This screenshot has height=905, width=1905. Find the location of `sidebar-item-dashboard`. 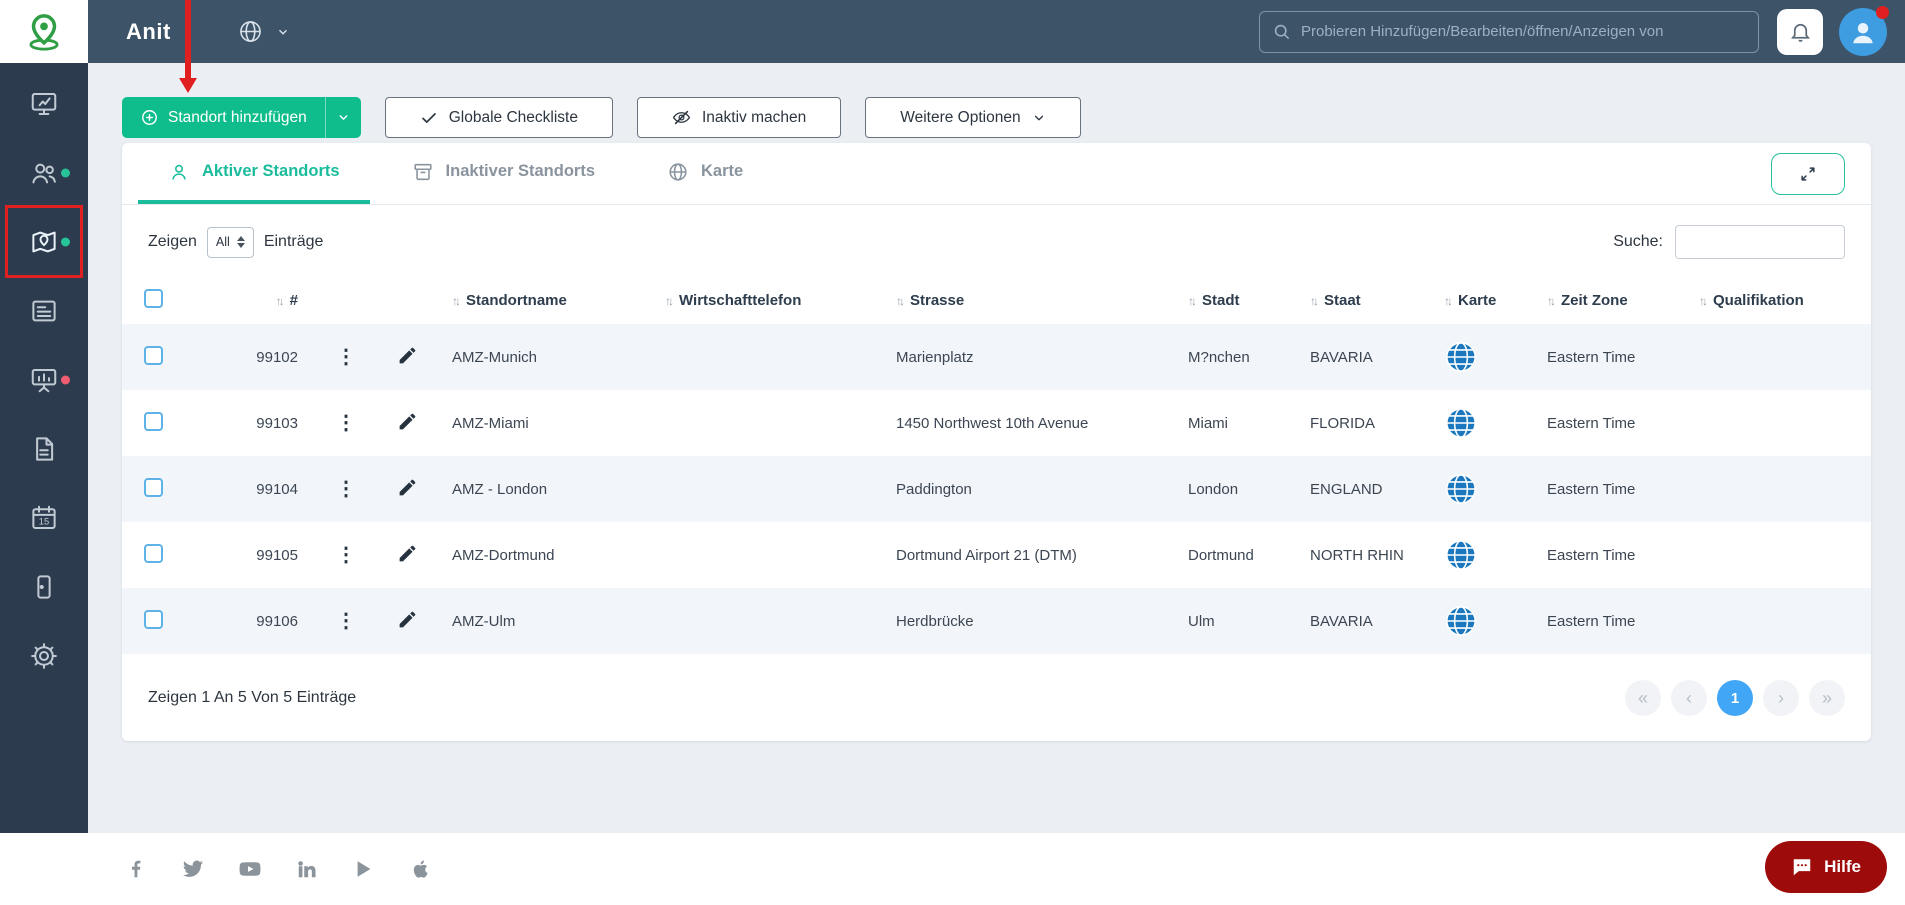

sidebar-item-dashboard is located at coordinates (44, 103).